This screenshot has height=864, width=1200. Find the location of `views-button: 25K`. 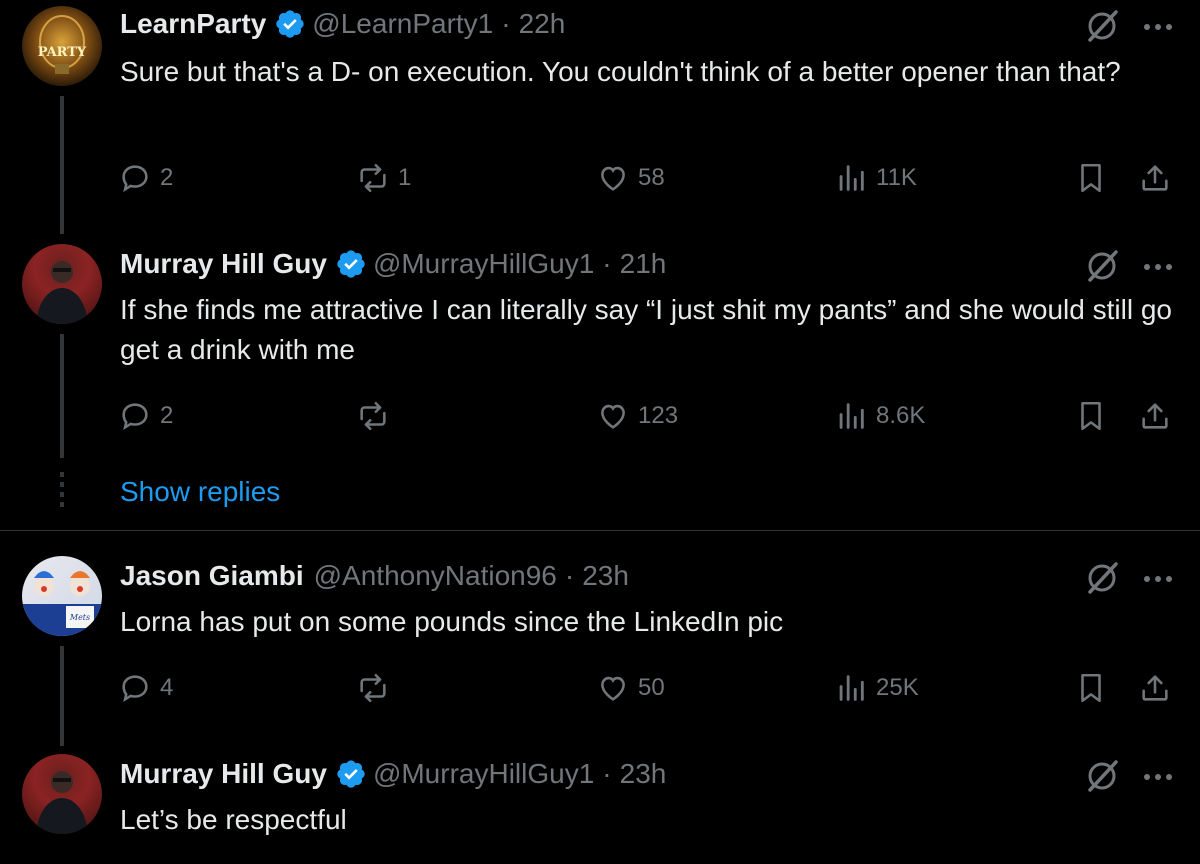

views-button: 25K is located at coordinates (876, 688).